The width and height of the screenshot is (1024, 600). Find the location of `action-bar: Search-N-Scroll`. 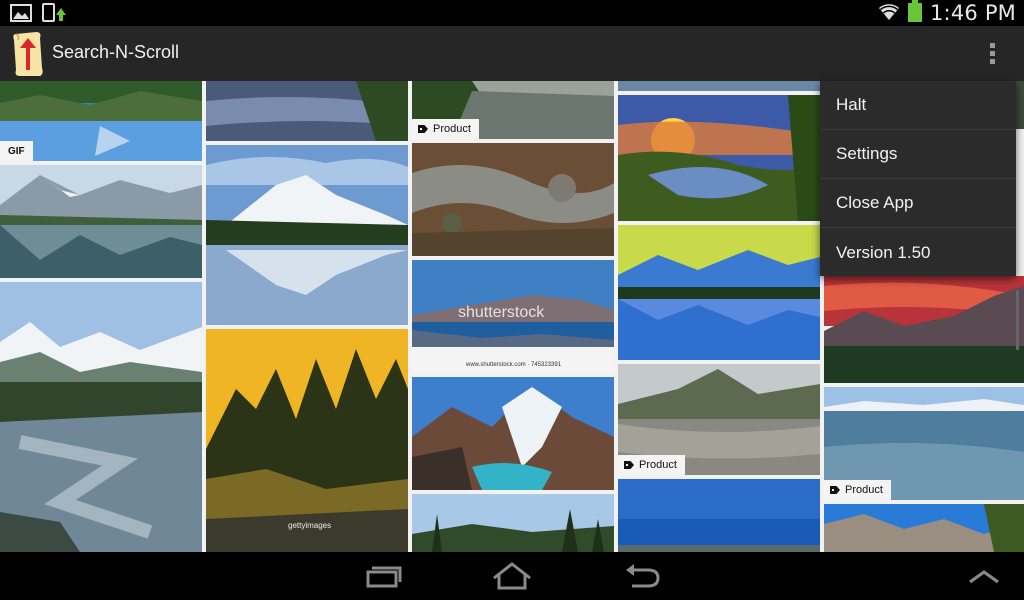

action-bar: Search-N-Scroll is located at coordinates (512, 53).